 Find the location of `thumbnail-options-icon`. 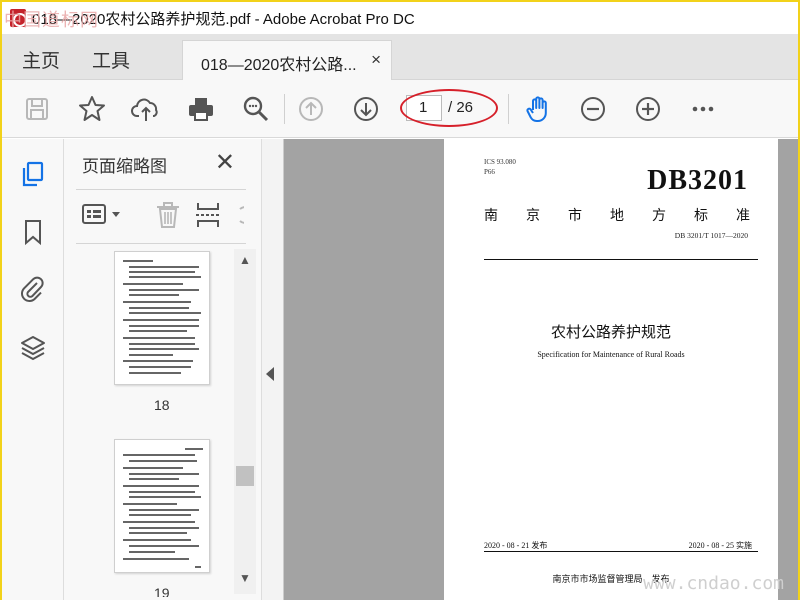

thumbnail-options-icon is located at coordinates (104, 217).